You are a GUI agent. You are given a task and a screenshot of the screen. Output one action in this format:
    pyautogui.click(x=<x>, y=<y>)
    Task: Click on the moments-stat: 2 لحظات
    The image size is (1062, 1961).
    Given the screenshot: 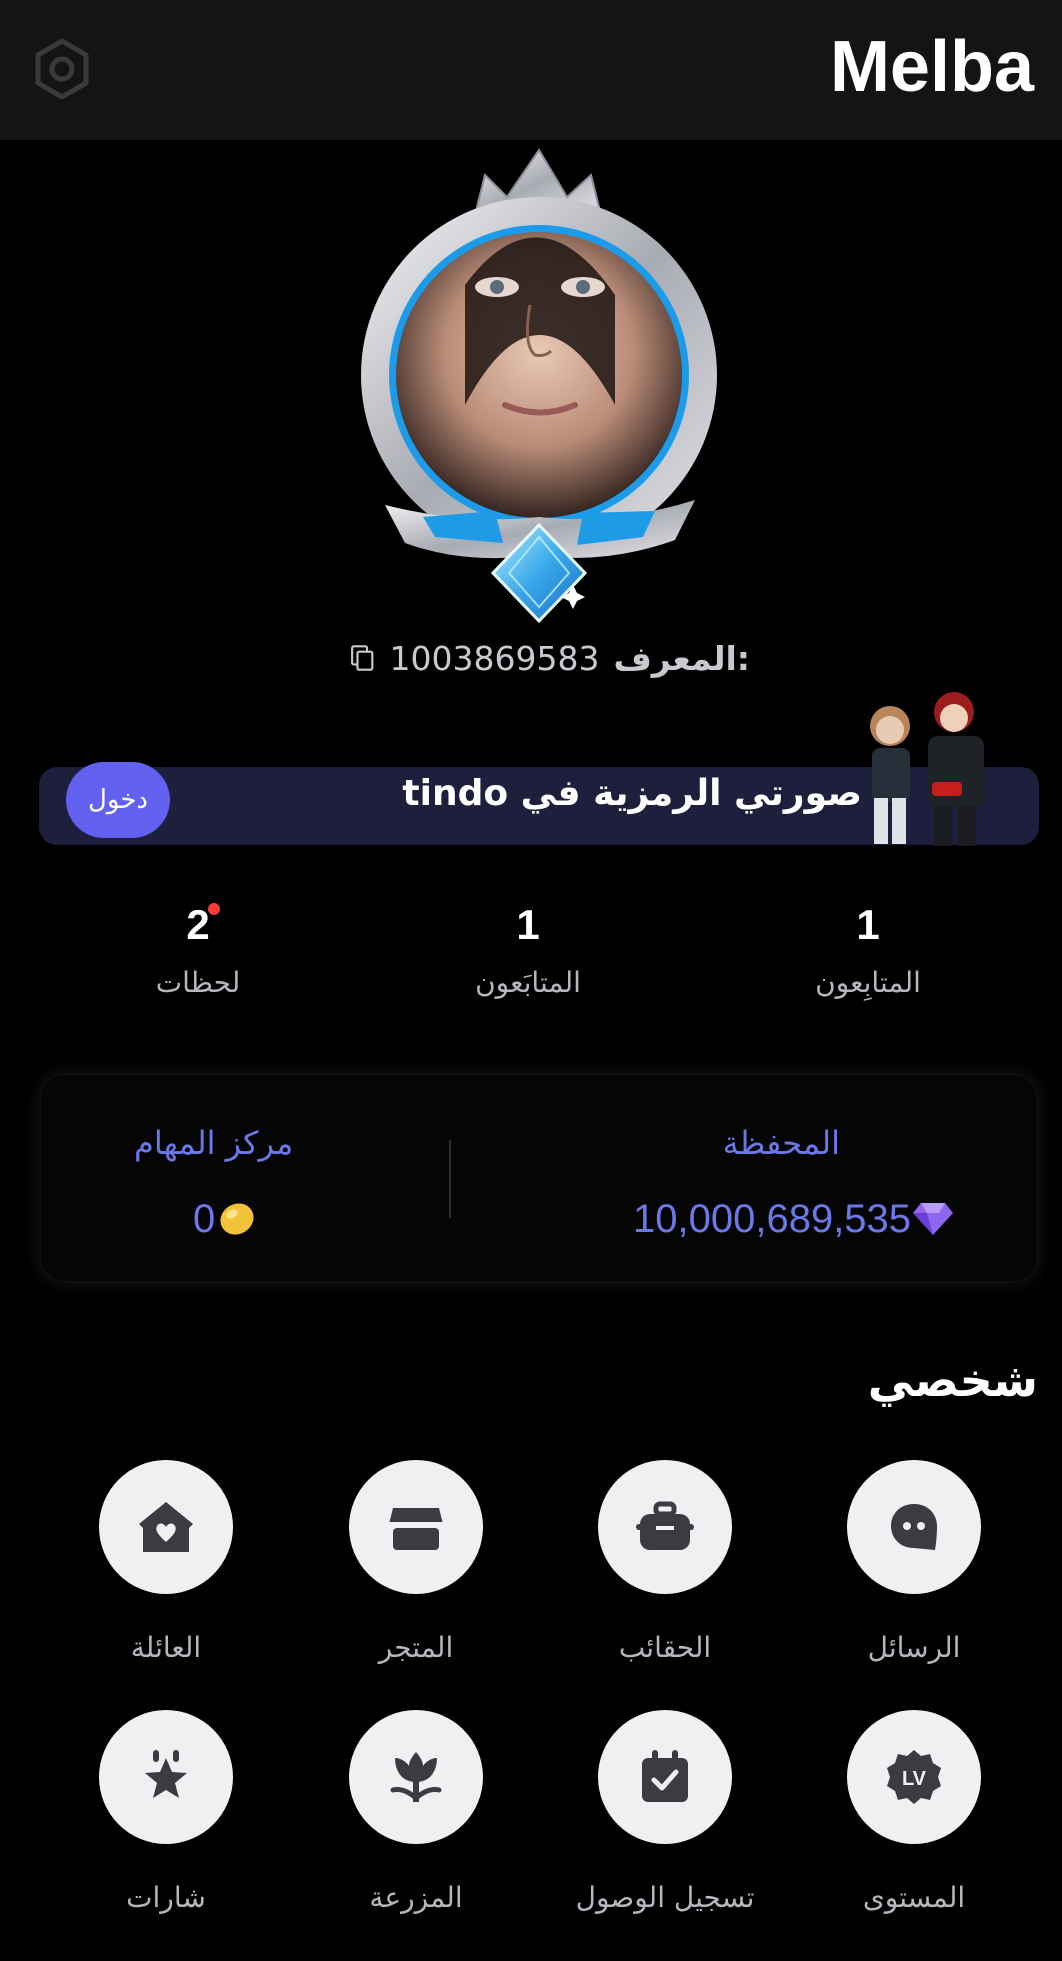 What is the action you would take?
    pyautogui.click(x=198, y=950)
    